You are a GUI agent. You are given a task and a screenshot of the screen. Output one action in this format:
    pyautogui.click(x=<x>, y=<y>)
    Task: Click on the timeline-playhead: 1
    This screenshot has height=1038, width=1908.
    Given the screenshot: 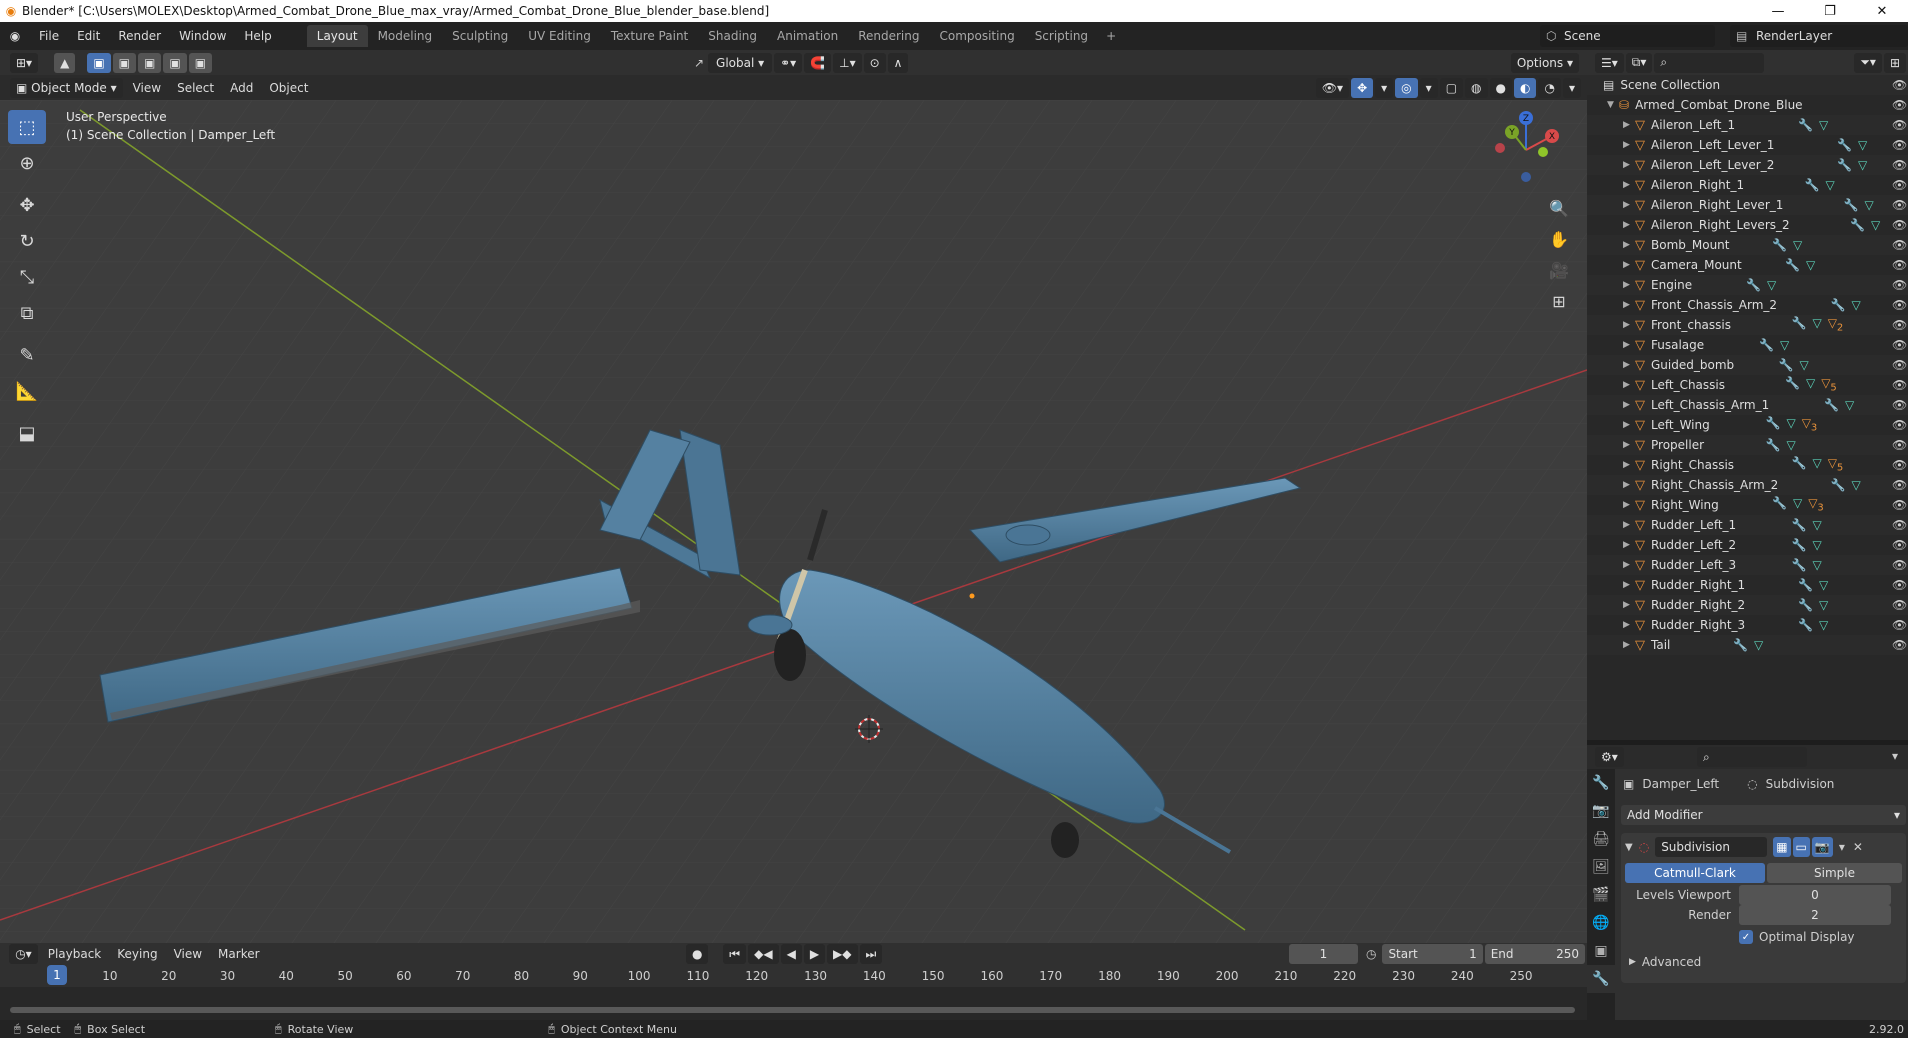 What is the action you would take?
    pyautogui.click(x=57, y=975)
    